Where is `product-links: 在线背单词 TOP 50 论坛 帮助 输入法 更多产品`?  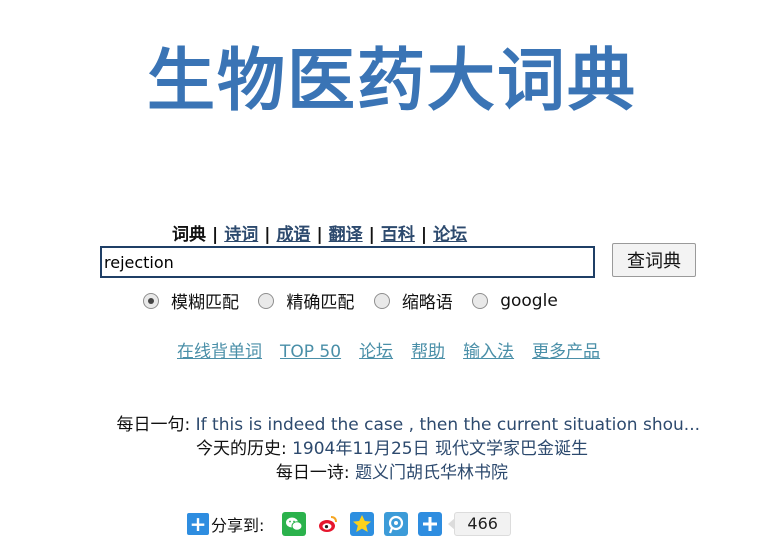
product-links: 在线背单词 TOP 50 论坛 帮助 输入法 更多产品 is located at coordinates (397, 349).